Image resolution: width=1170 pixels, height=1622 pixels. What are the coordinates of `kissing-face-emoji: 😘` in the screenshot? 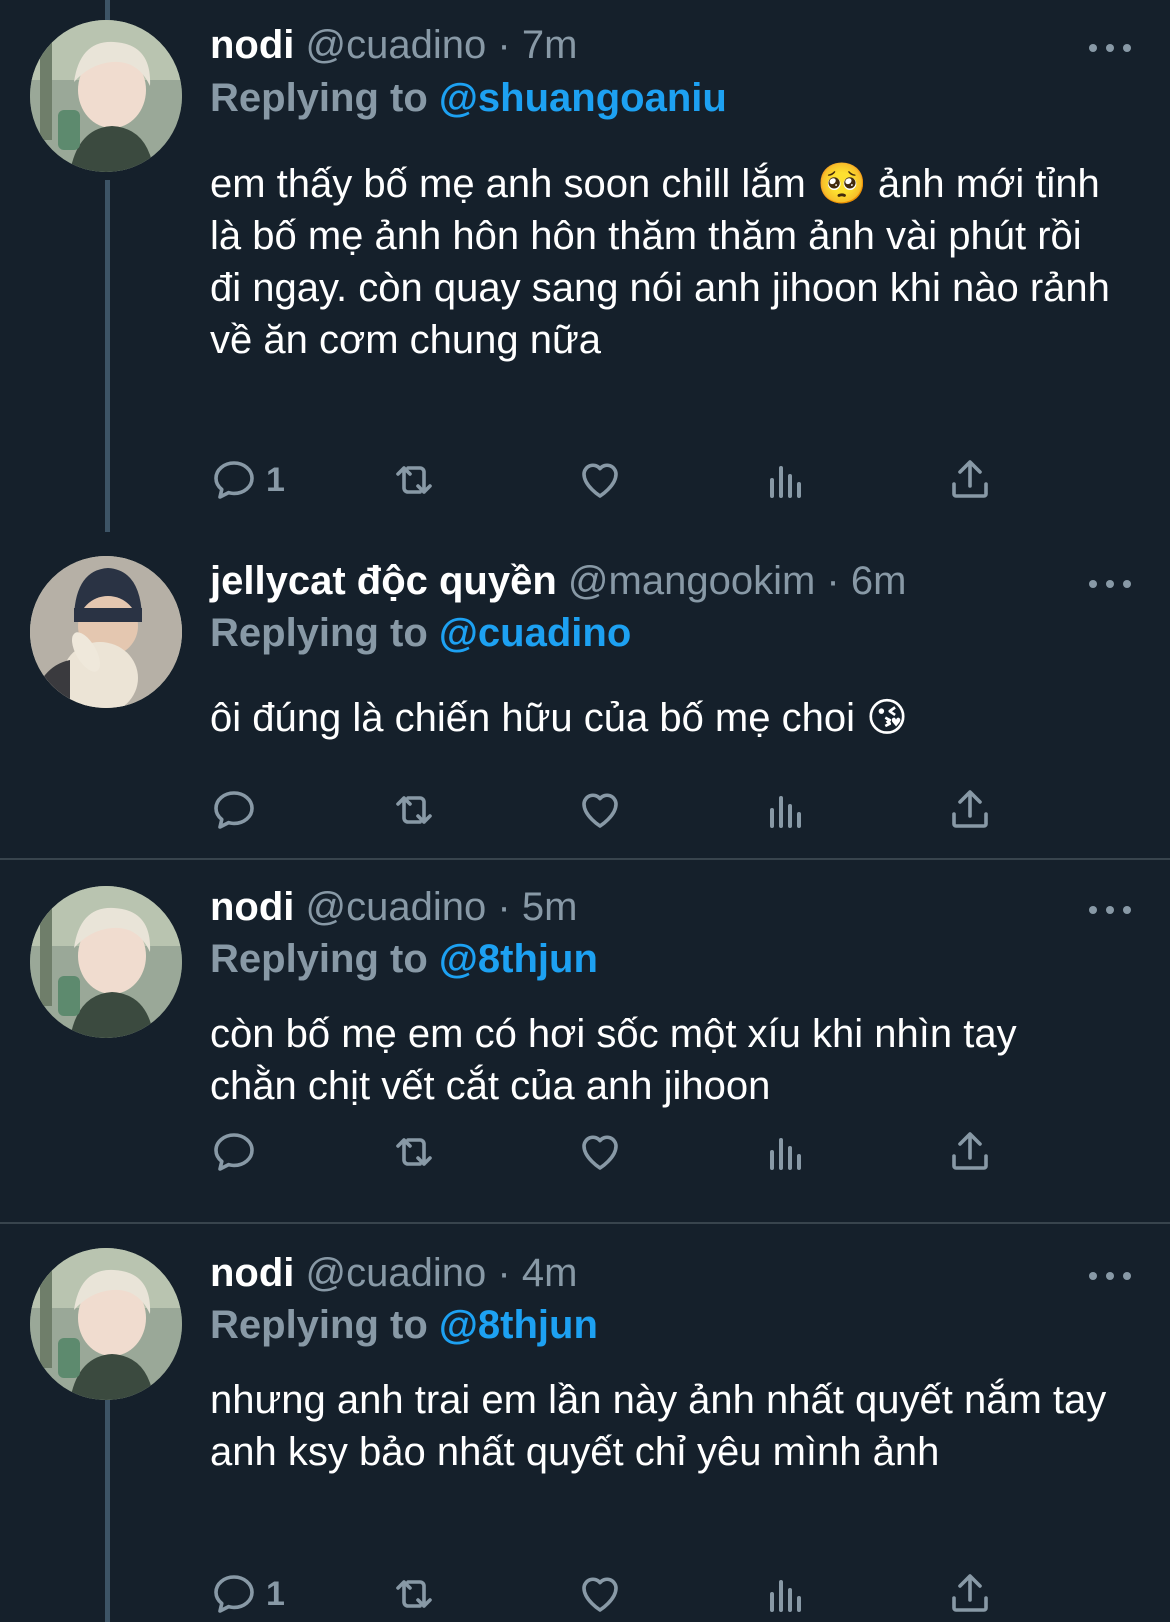 It's located at (887, 718).